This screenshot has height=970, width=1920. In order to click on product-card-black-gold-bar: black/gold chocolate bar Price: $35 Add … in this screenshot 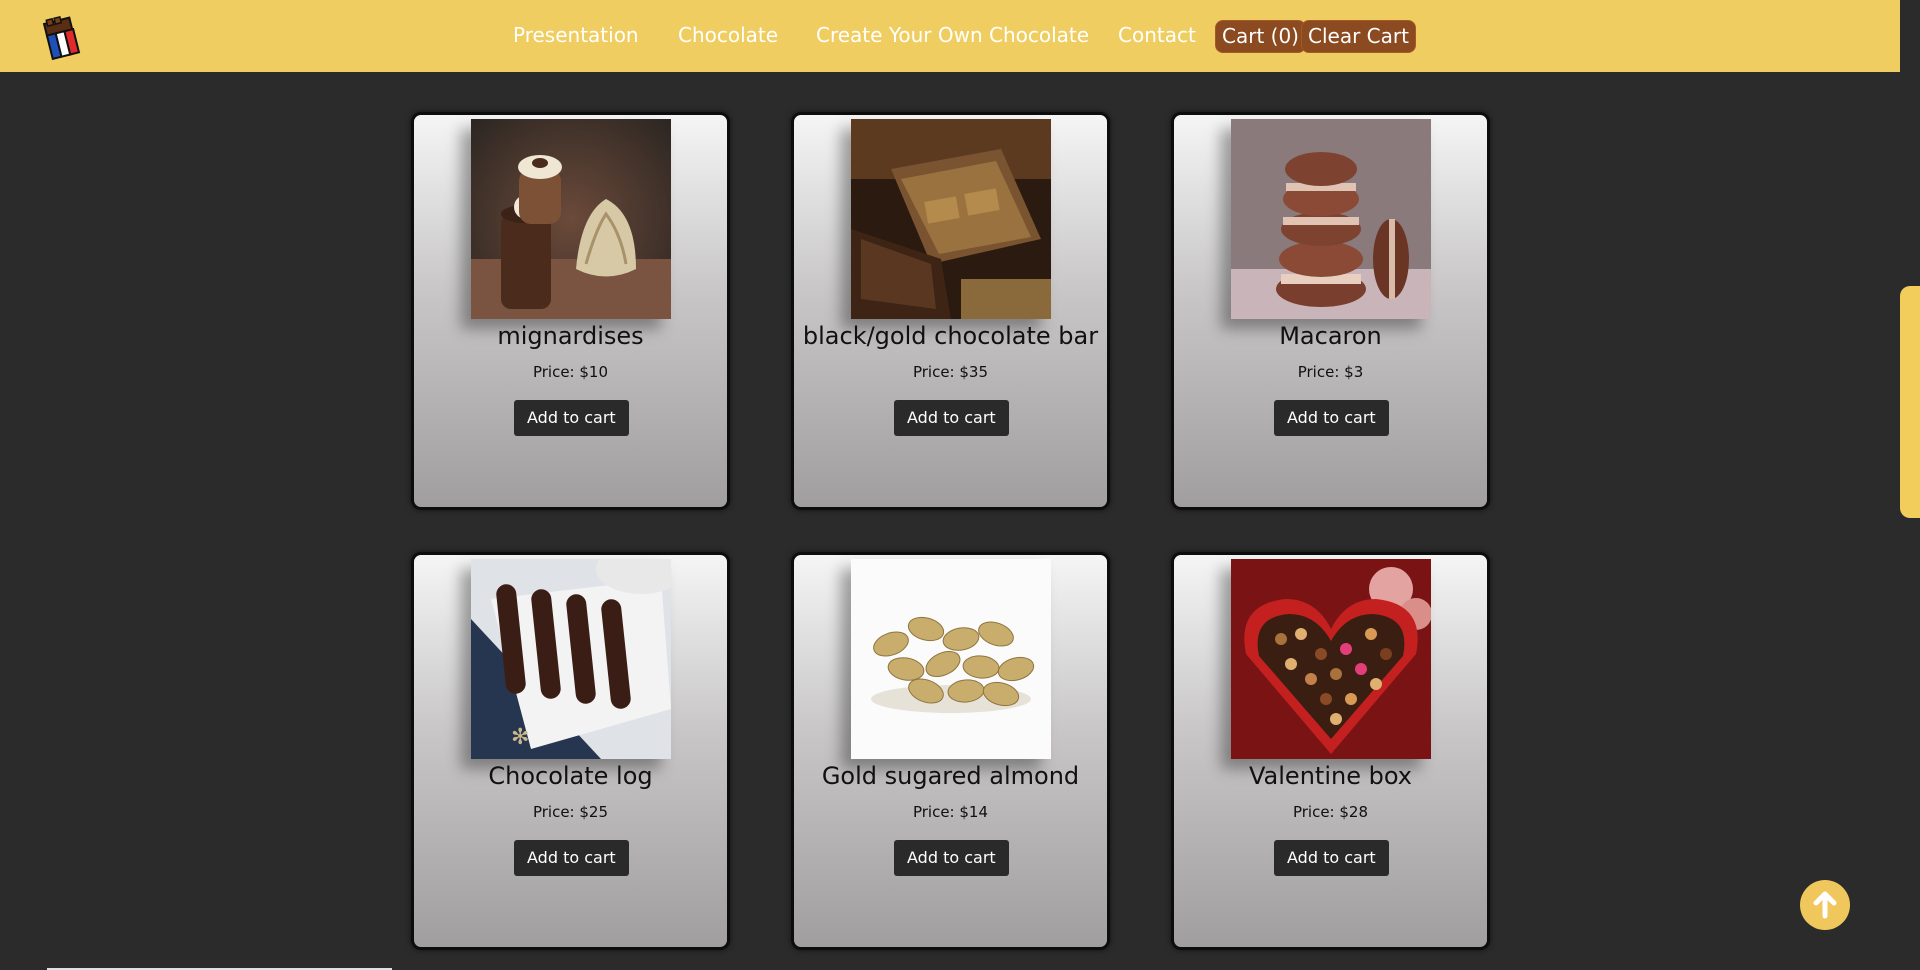, I will do `click(950, 311)`.